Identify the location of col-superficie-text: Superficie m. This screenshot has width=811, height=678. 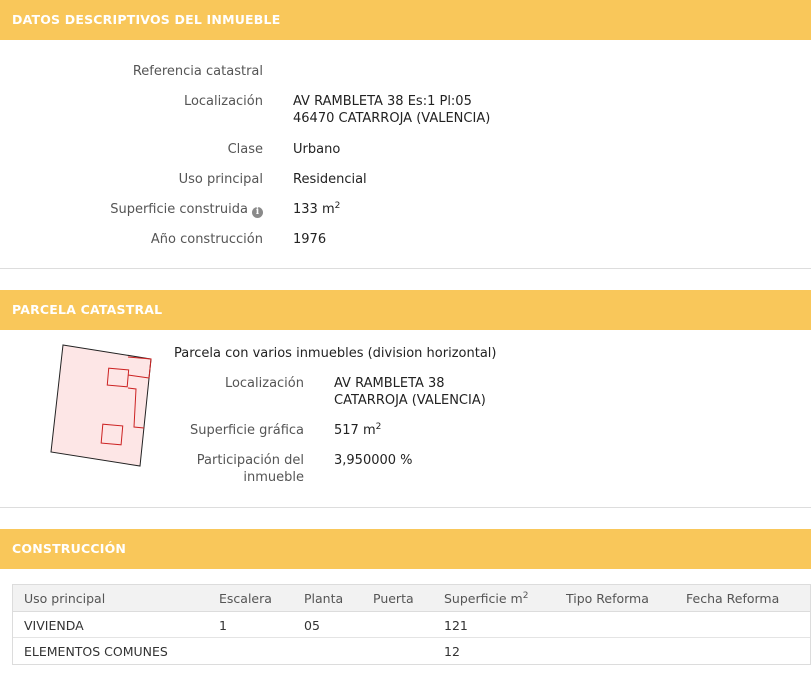
(483, 598).